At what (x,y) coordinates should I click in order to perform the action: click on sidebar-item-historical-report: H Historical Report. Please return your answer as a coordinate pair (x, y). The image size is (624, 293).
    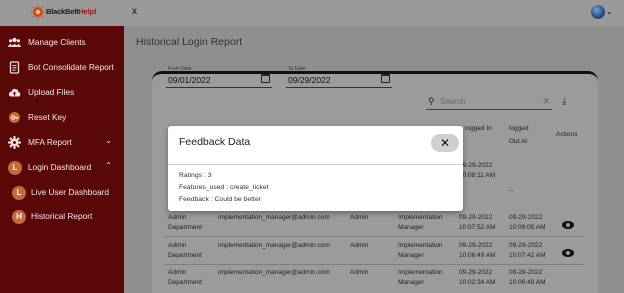
    Looking at the image, I should click on (62, 217).